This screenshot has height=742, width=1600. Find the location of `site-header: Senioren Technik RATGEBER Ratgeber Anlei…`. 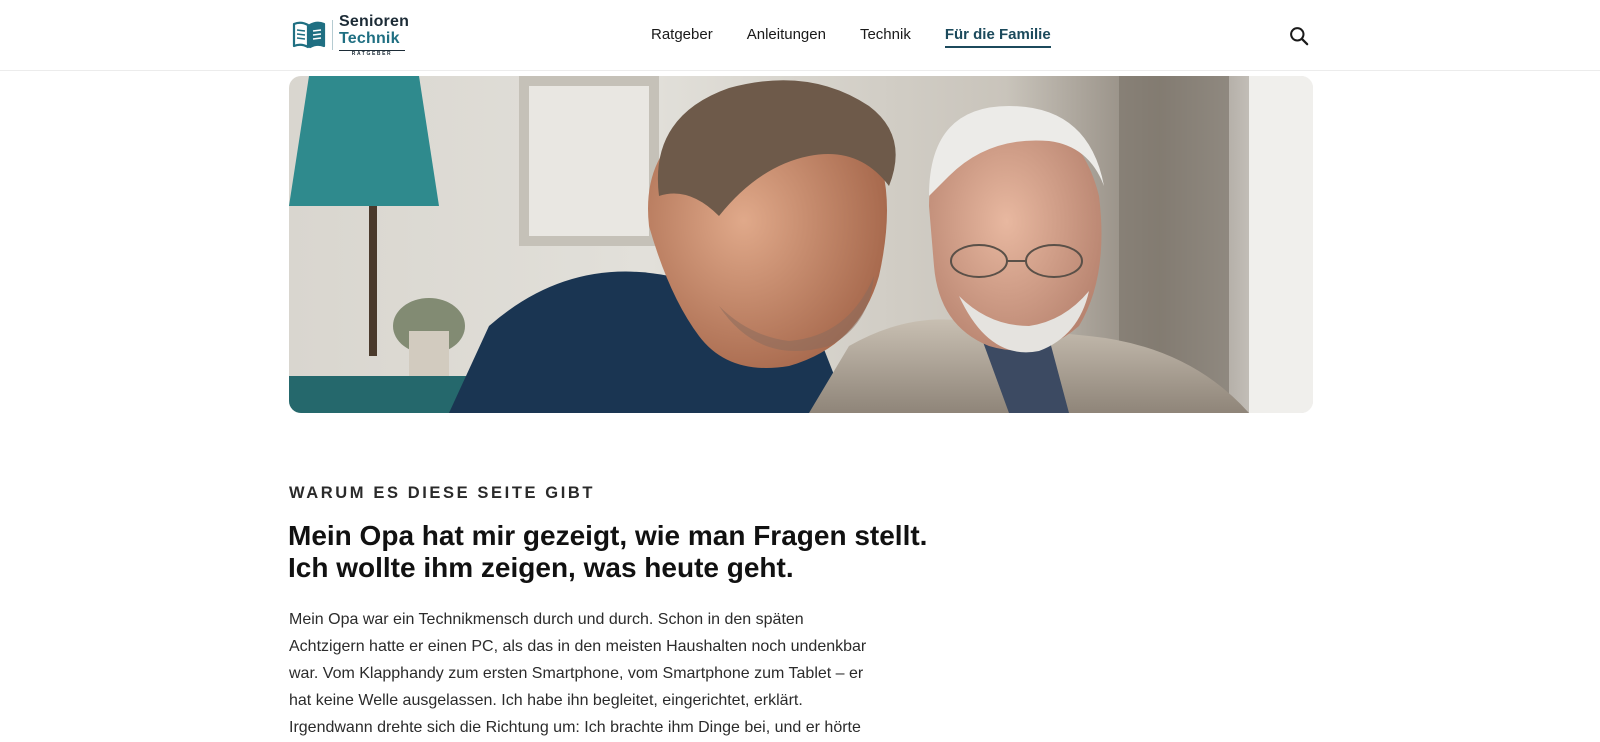

site-header: Senioren Technik RATGEBER Ratgeber Anlei… is located at coordinates (800, 35).